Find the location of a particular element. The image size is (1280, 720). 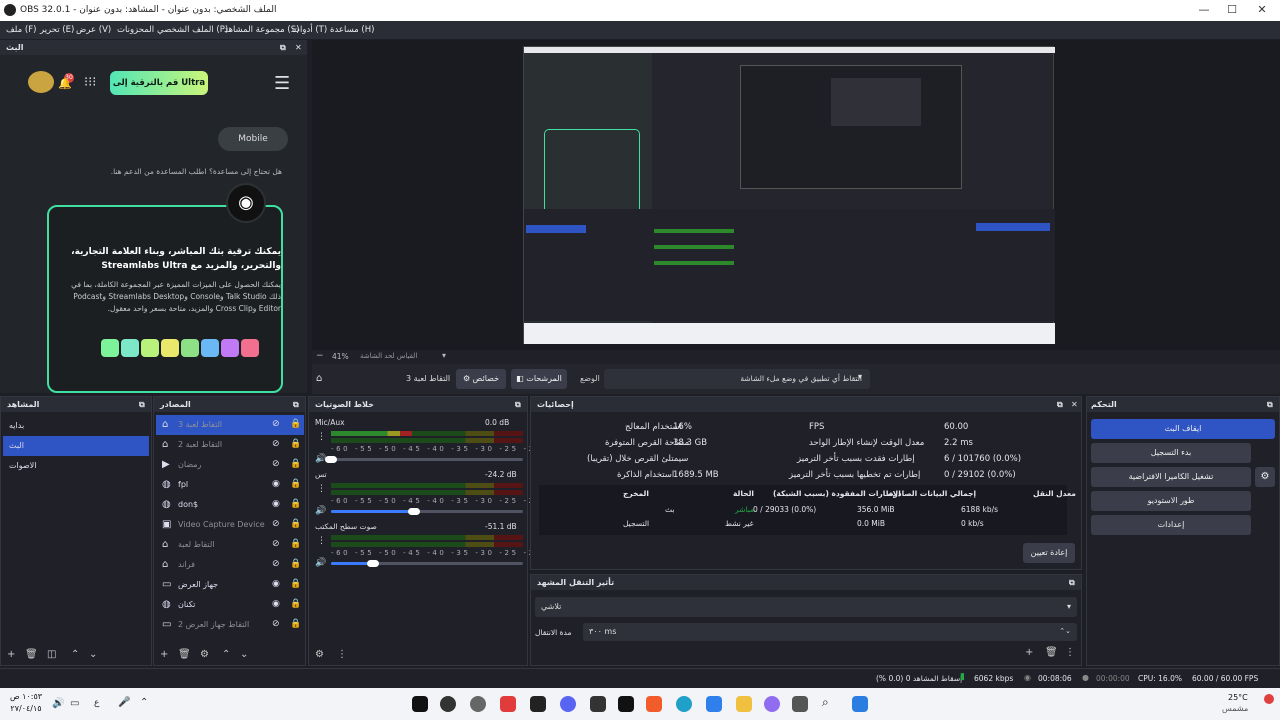

windows-start-icon is located at coordinates (860, 704).